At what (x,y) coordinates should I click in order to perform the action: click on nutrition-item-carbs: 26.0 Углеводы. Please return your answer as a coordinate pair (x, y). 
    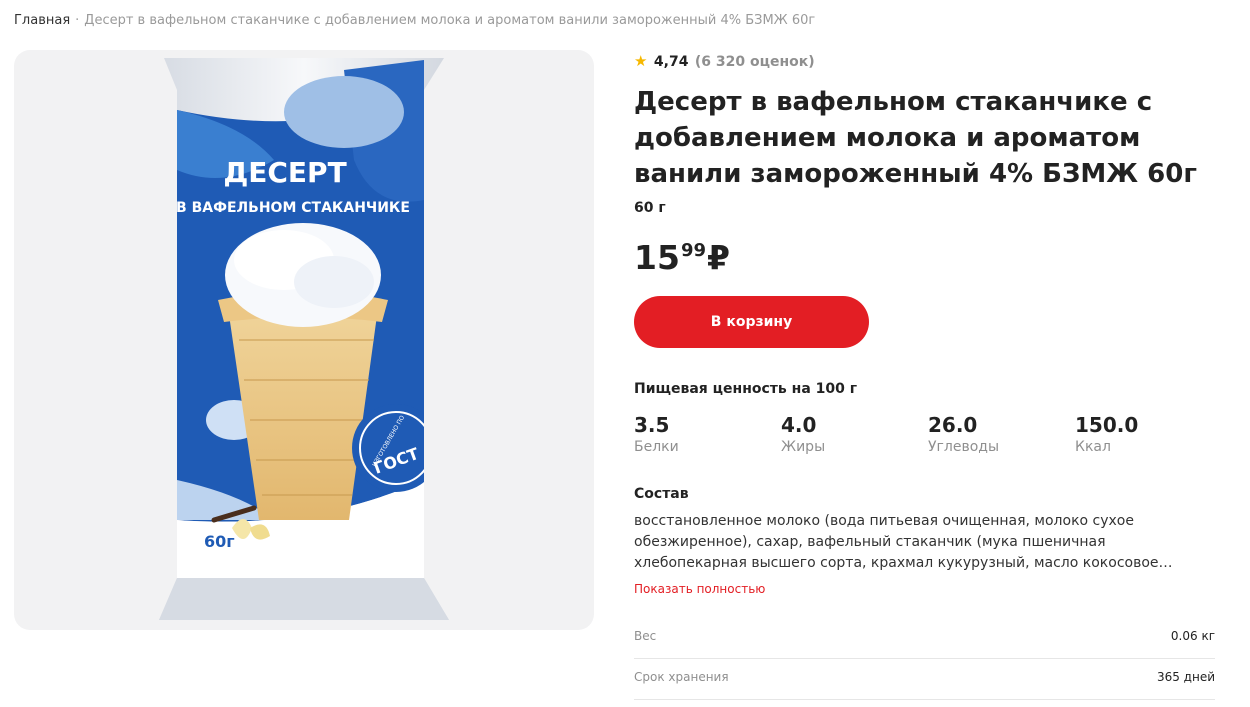
    Looking at the image, I should click on (963, 434).